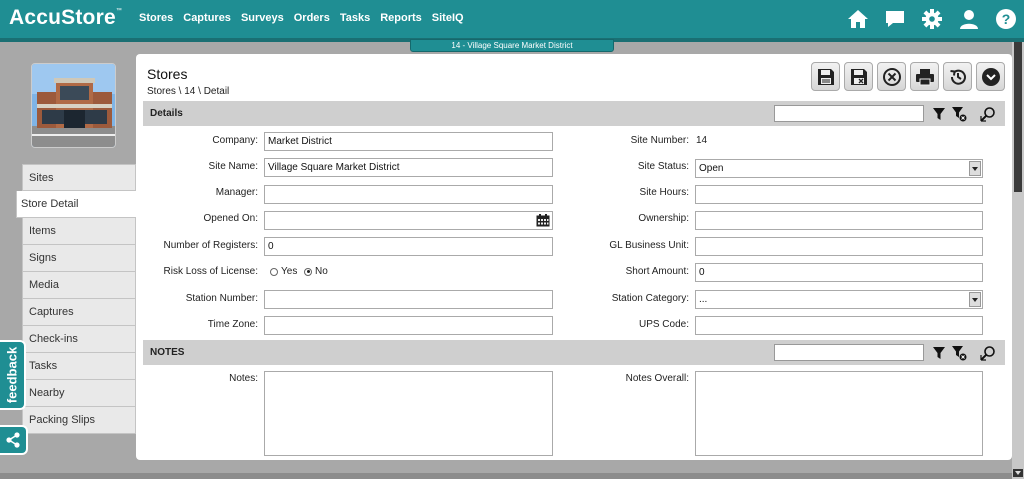 This screenshot has height=479, width=1024. What do you see at coordinates (355, 18) in the screenshot?
I see `nav-tasks: Tasks` at bounding box center [355, 18].